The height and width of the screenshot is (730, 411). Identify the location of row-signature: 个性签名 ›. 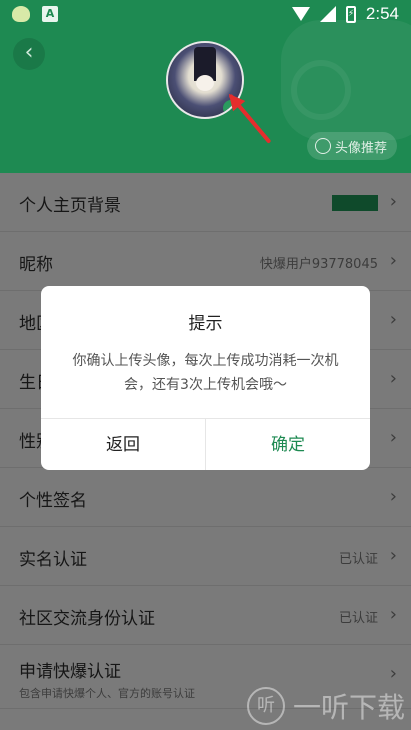
(205, 497).